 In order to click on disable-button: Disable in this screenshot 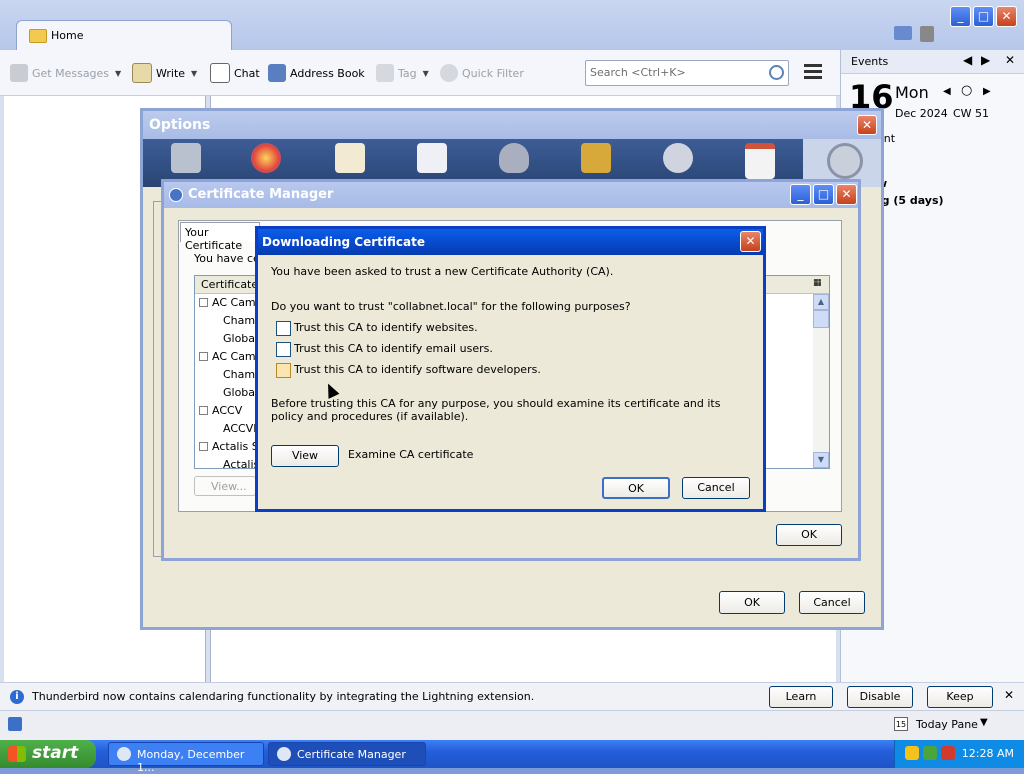, I will do `click(880, 697)`.